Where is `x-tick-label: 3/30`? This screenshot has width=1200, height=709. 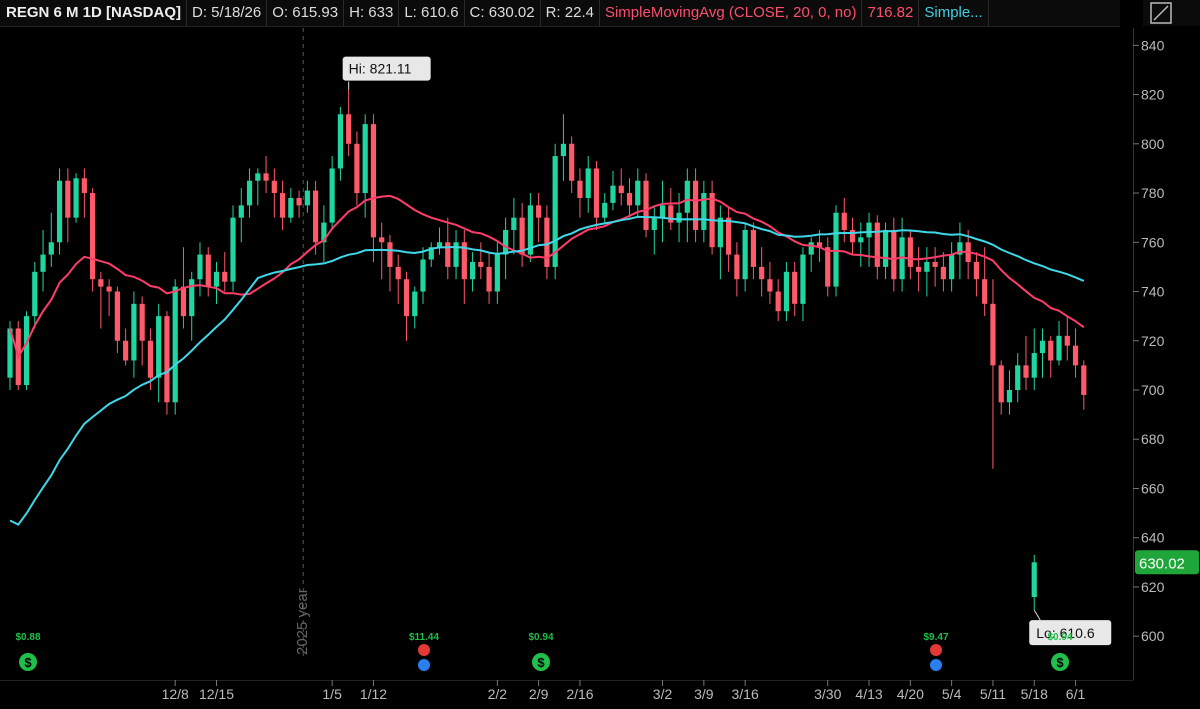
x-tick-label: 3/30 is located at coordinates (827, 694).